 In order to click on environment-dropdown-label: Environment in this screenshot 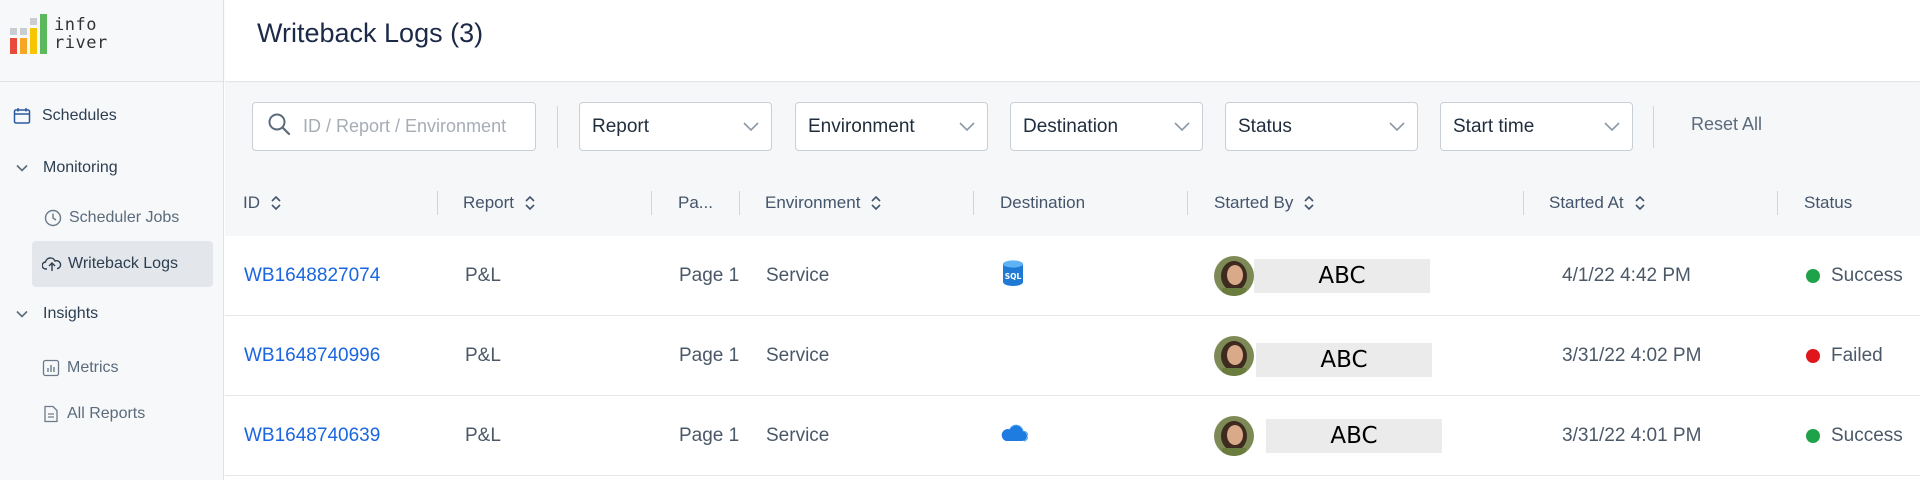, I will do `click(861, 126)`.